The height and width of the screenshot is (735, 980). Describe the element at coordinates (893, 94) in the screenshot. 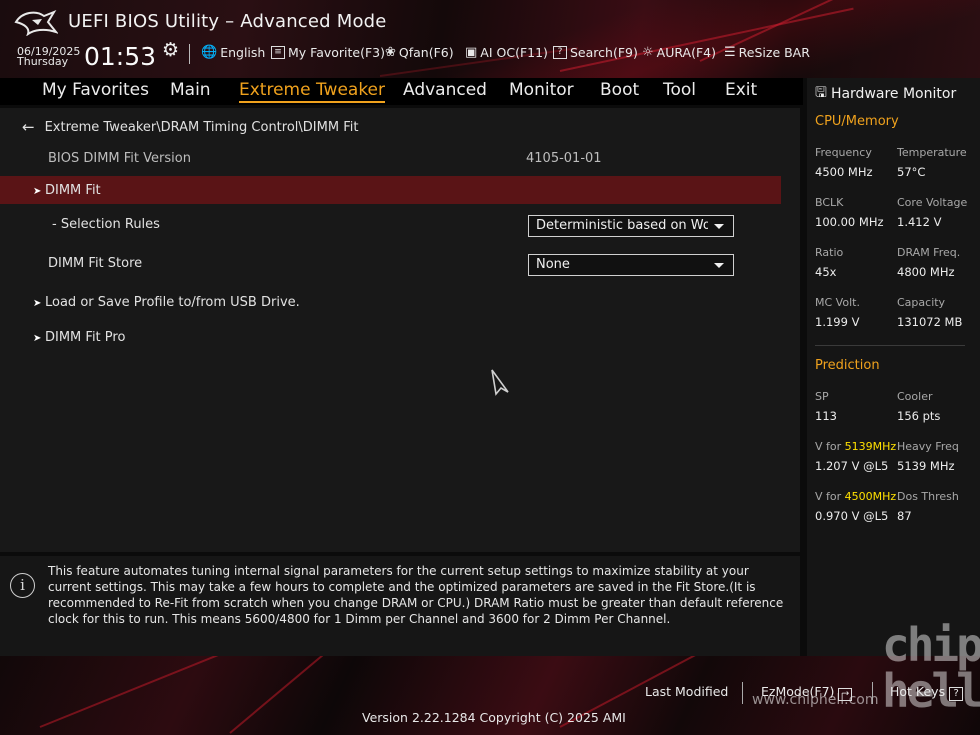

I see `hardware-monitor-label: Hardware Monitor` at that location.